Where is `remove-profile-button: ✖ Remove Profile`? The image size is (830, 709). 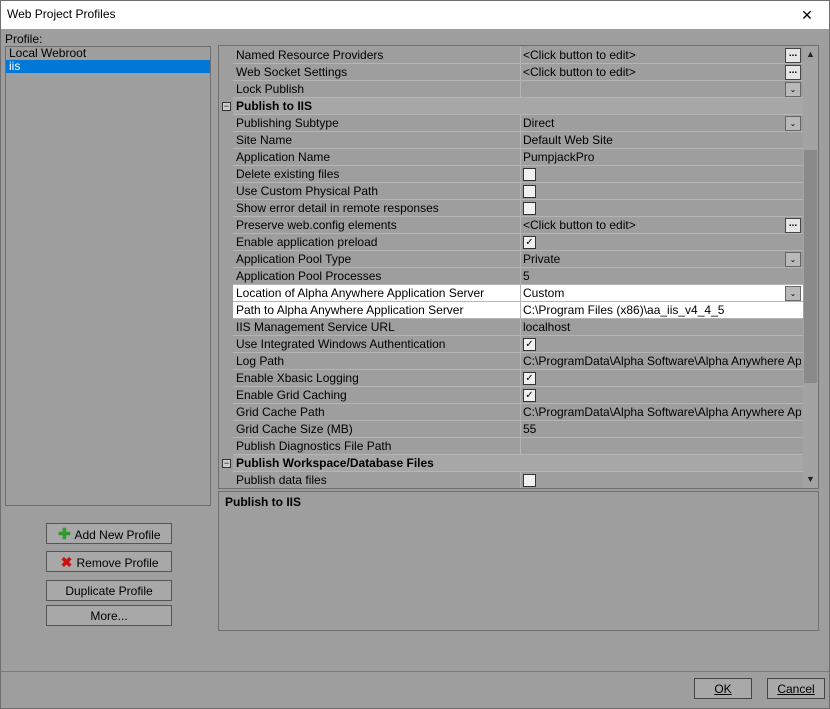
remove-profile-button: ✖ Remove Profile is located at coordinates (109, 561).